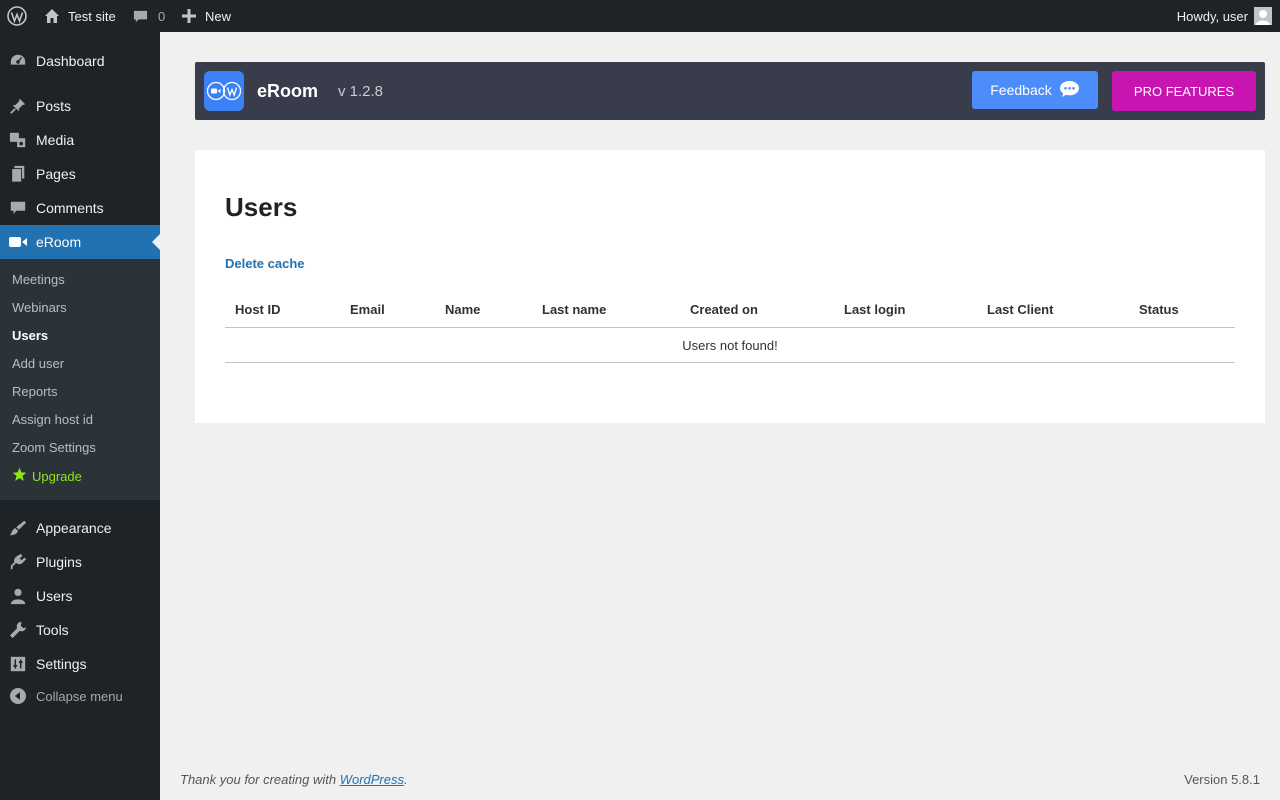  I want to click on collapse-menu-label: Collapse menu, so click(79, 696).